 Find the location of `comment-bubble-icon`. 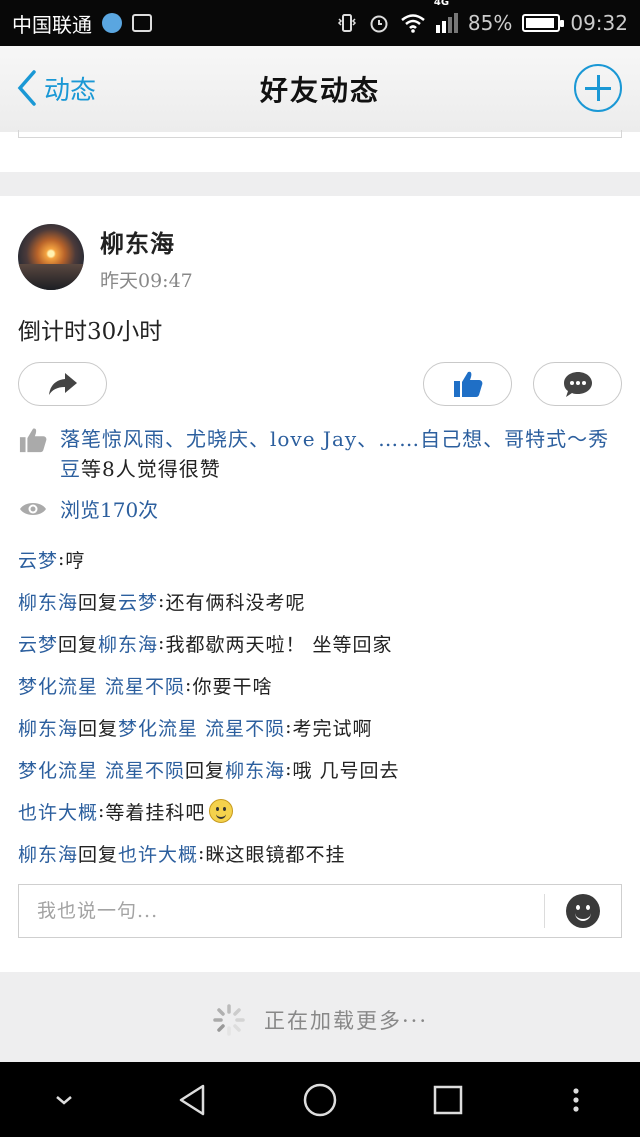

comment-bubble-icon is located at coordinates (577, 384).